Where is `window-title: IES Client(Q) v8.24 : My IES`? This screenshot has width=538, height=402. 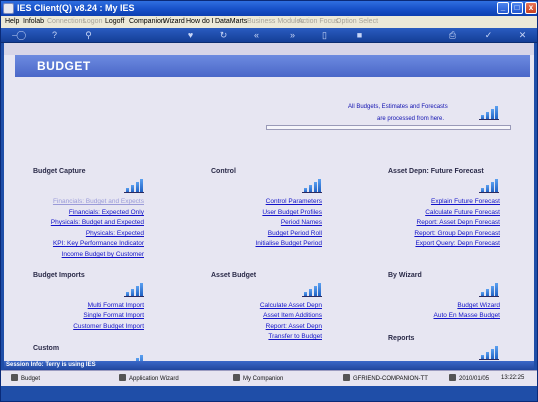
window-title: IES Client(Q) v8.24 : My IES is located at coordinates (76, 8).